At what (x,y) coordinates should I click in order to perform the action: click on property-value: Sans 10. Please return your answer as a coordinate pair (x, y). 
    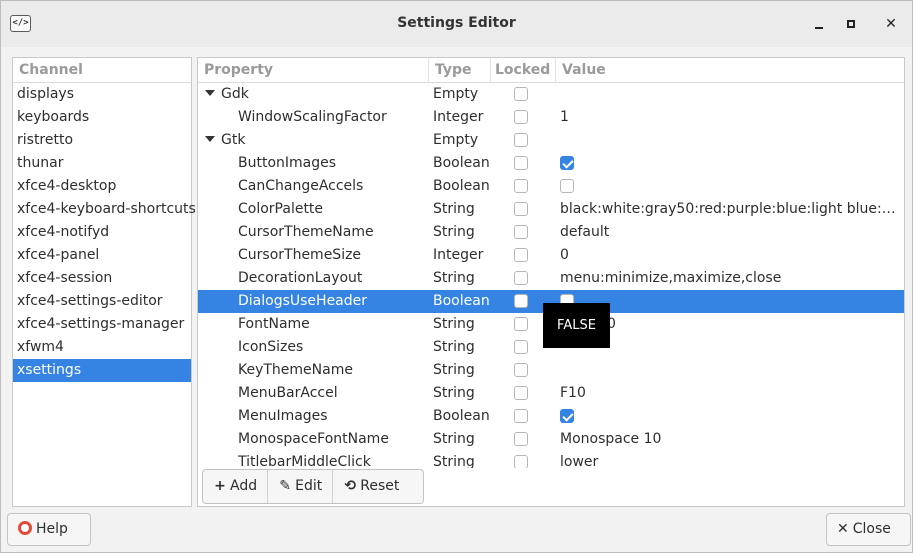
    Looking at the image, I should click on (730, 324).